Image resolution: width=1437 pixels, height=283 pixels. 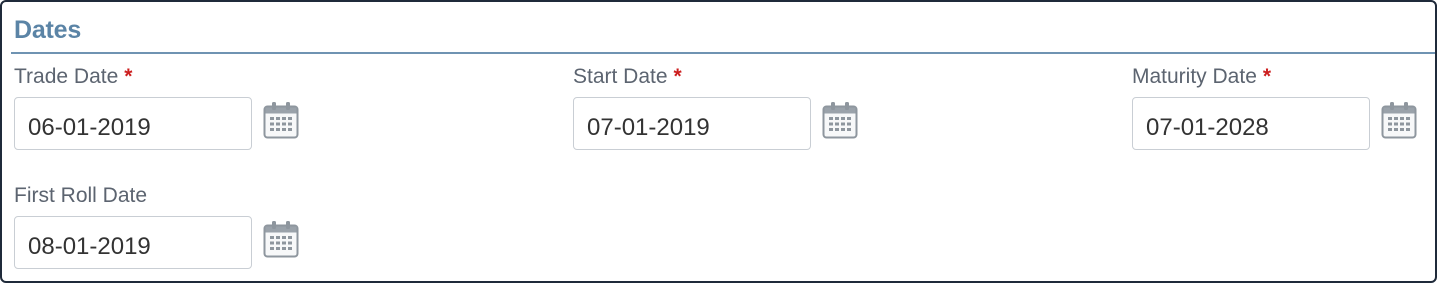 I want to click on start-date-input, so click(x=692, y=123).